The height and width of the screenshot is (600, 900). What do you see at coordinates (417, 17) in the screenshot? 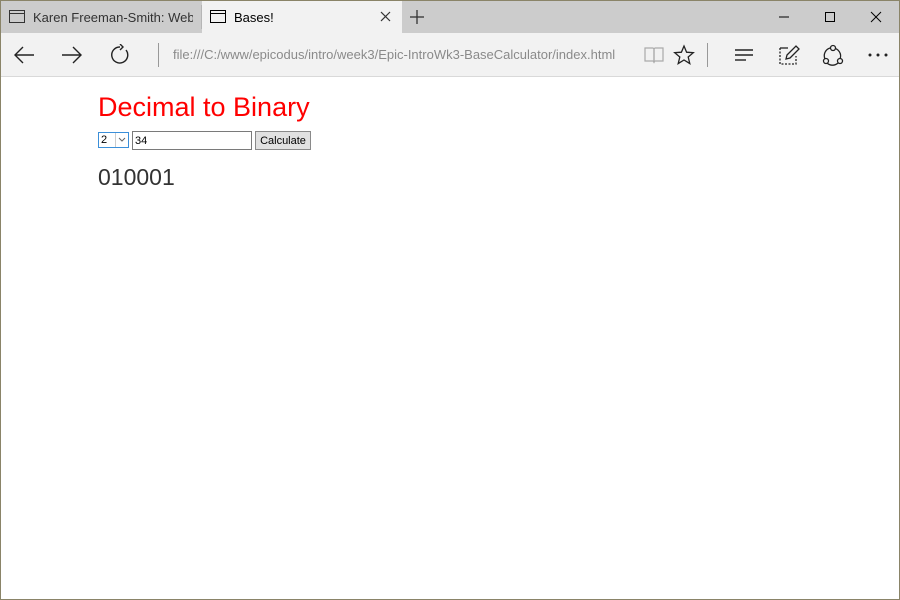
I see `plus-icon` at bounding box center [417, 17].